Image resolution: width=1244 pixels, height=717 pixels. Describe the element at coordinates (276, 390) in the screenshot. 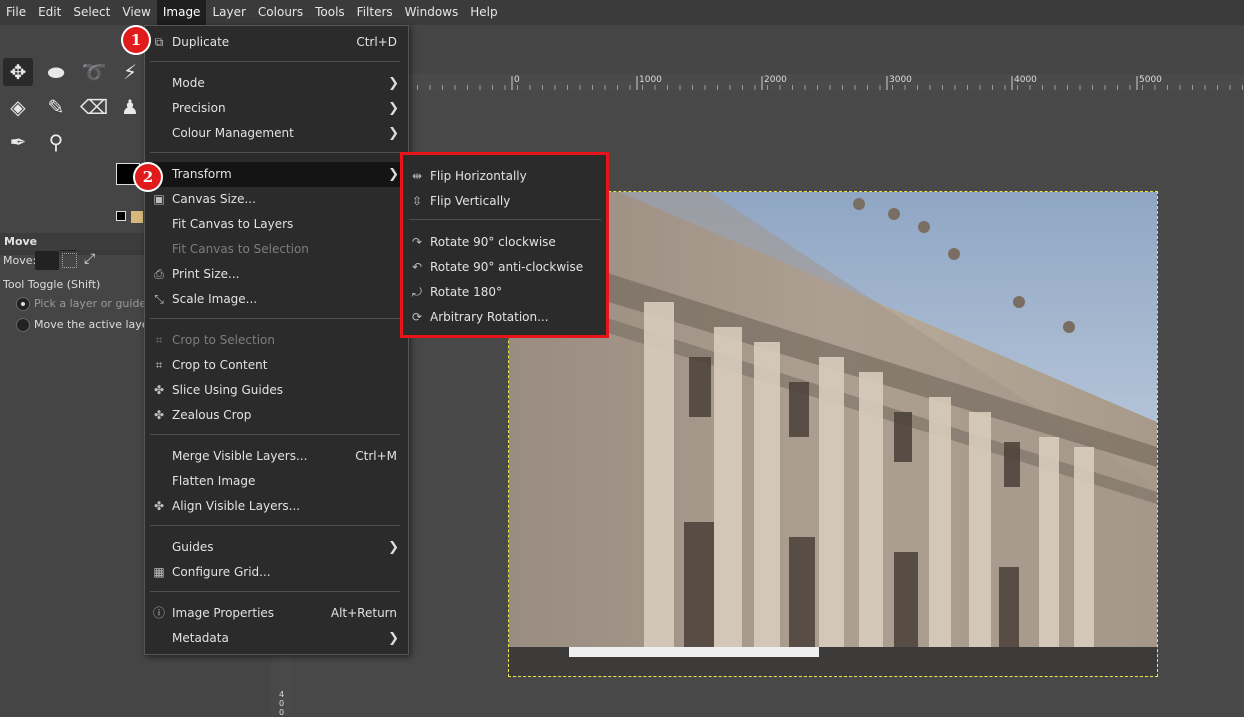

I see `menu-item-slice-guides: ✤ Slice Using Guides` at that location.